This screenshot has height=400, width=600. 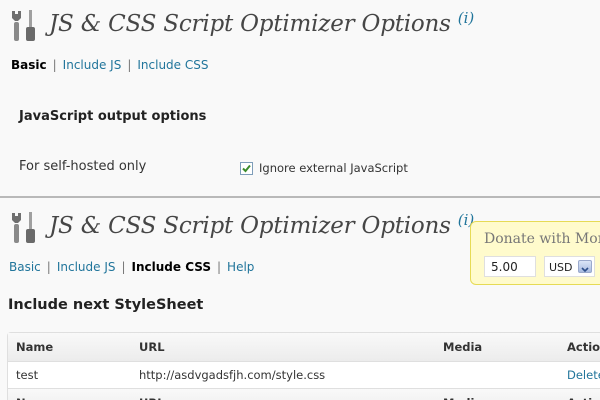 What do you see at coordinates (463, 347) in the screenshot?
I see `column-header-media: Media` at bounding box center [463, 347].